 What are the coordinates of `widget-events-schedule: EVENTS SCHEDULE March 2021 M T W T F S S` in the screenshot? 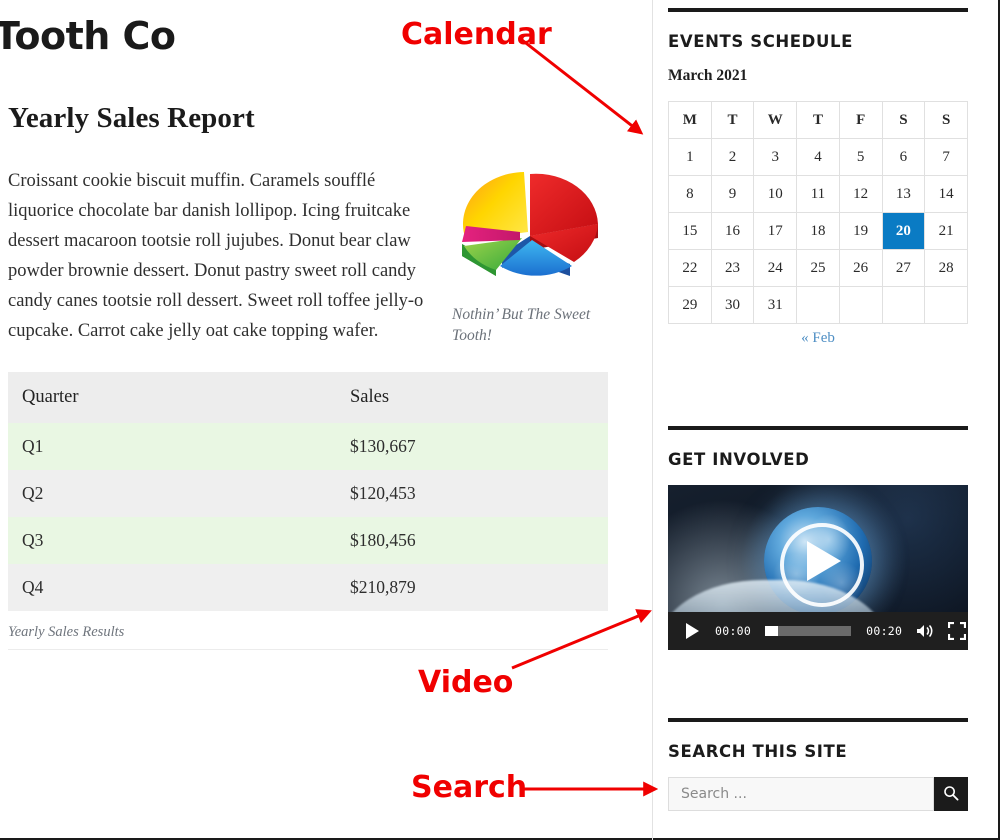 It's located at (818, 177).